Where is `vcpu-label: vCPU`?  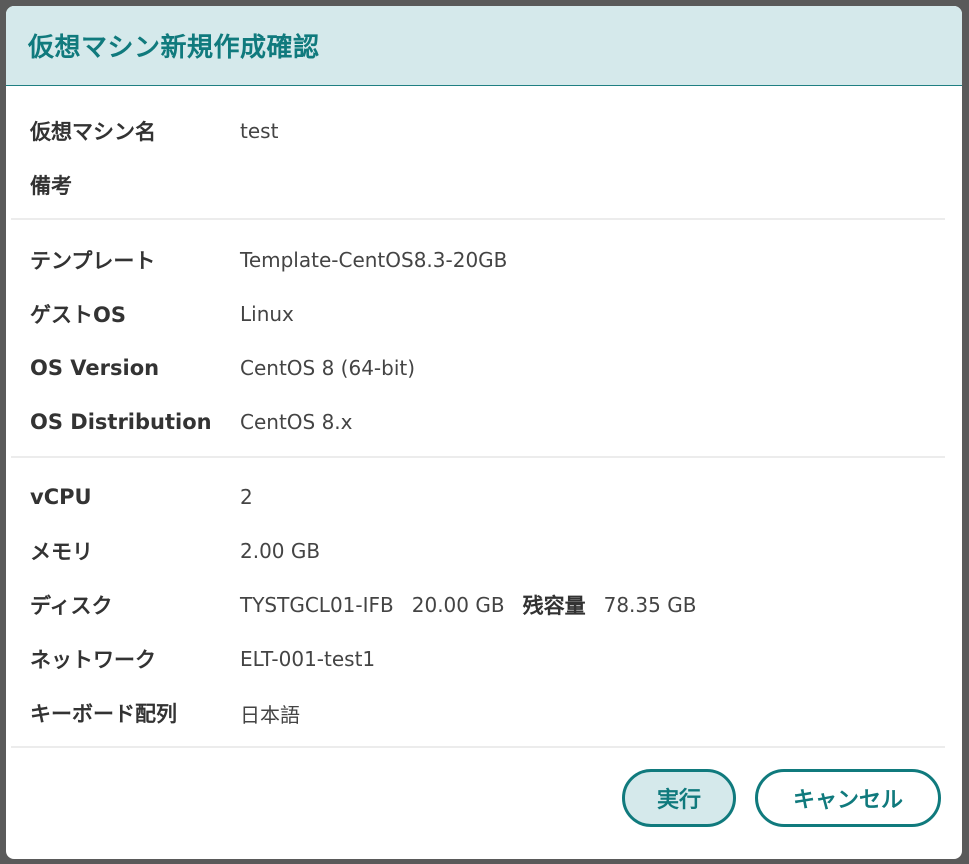 vcpu-label: vCPU is located at coordinates (61, 497).